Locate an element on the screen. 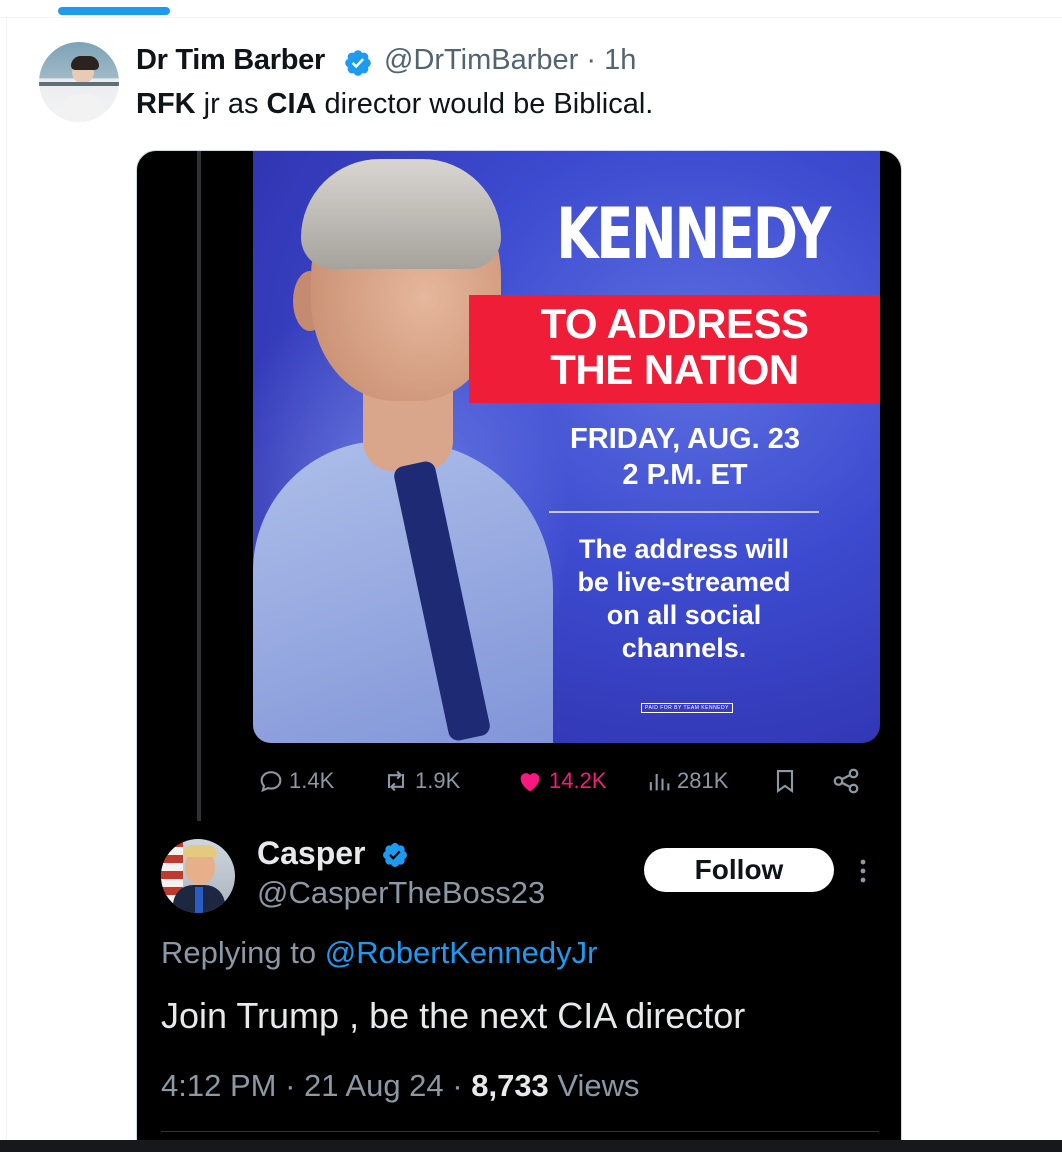 The height and width of the screenshot is (1152, 1062). person-hair is located at coordinates (401, 214).